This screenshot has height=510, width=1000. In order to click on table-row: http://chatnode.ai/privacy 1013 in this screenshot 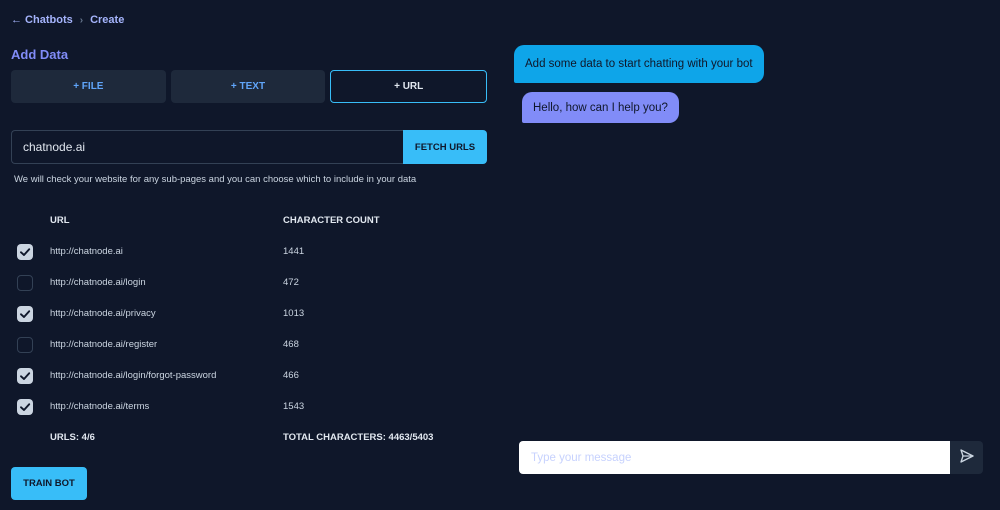, I will do `click(249, 313)`.